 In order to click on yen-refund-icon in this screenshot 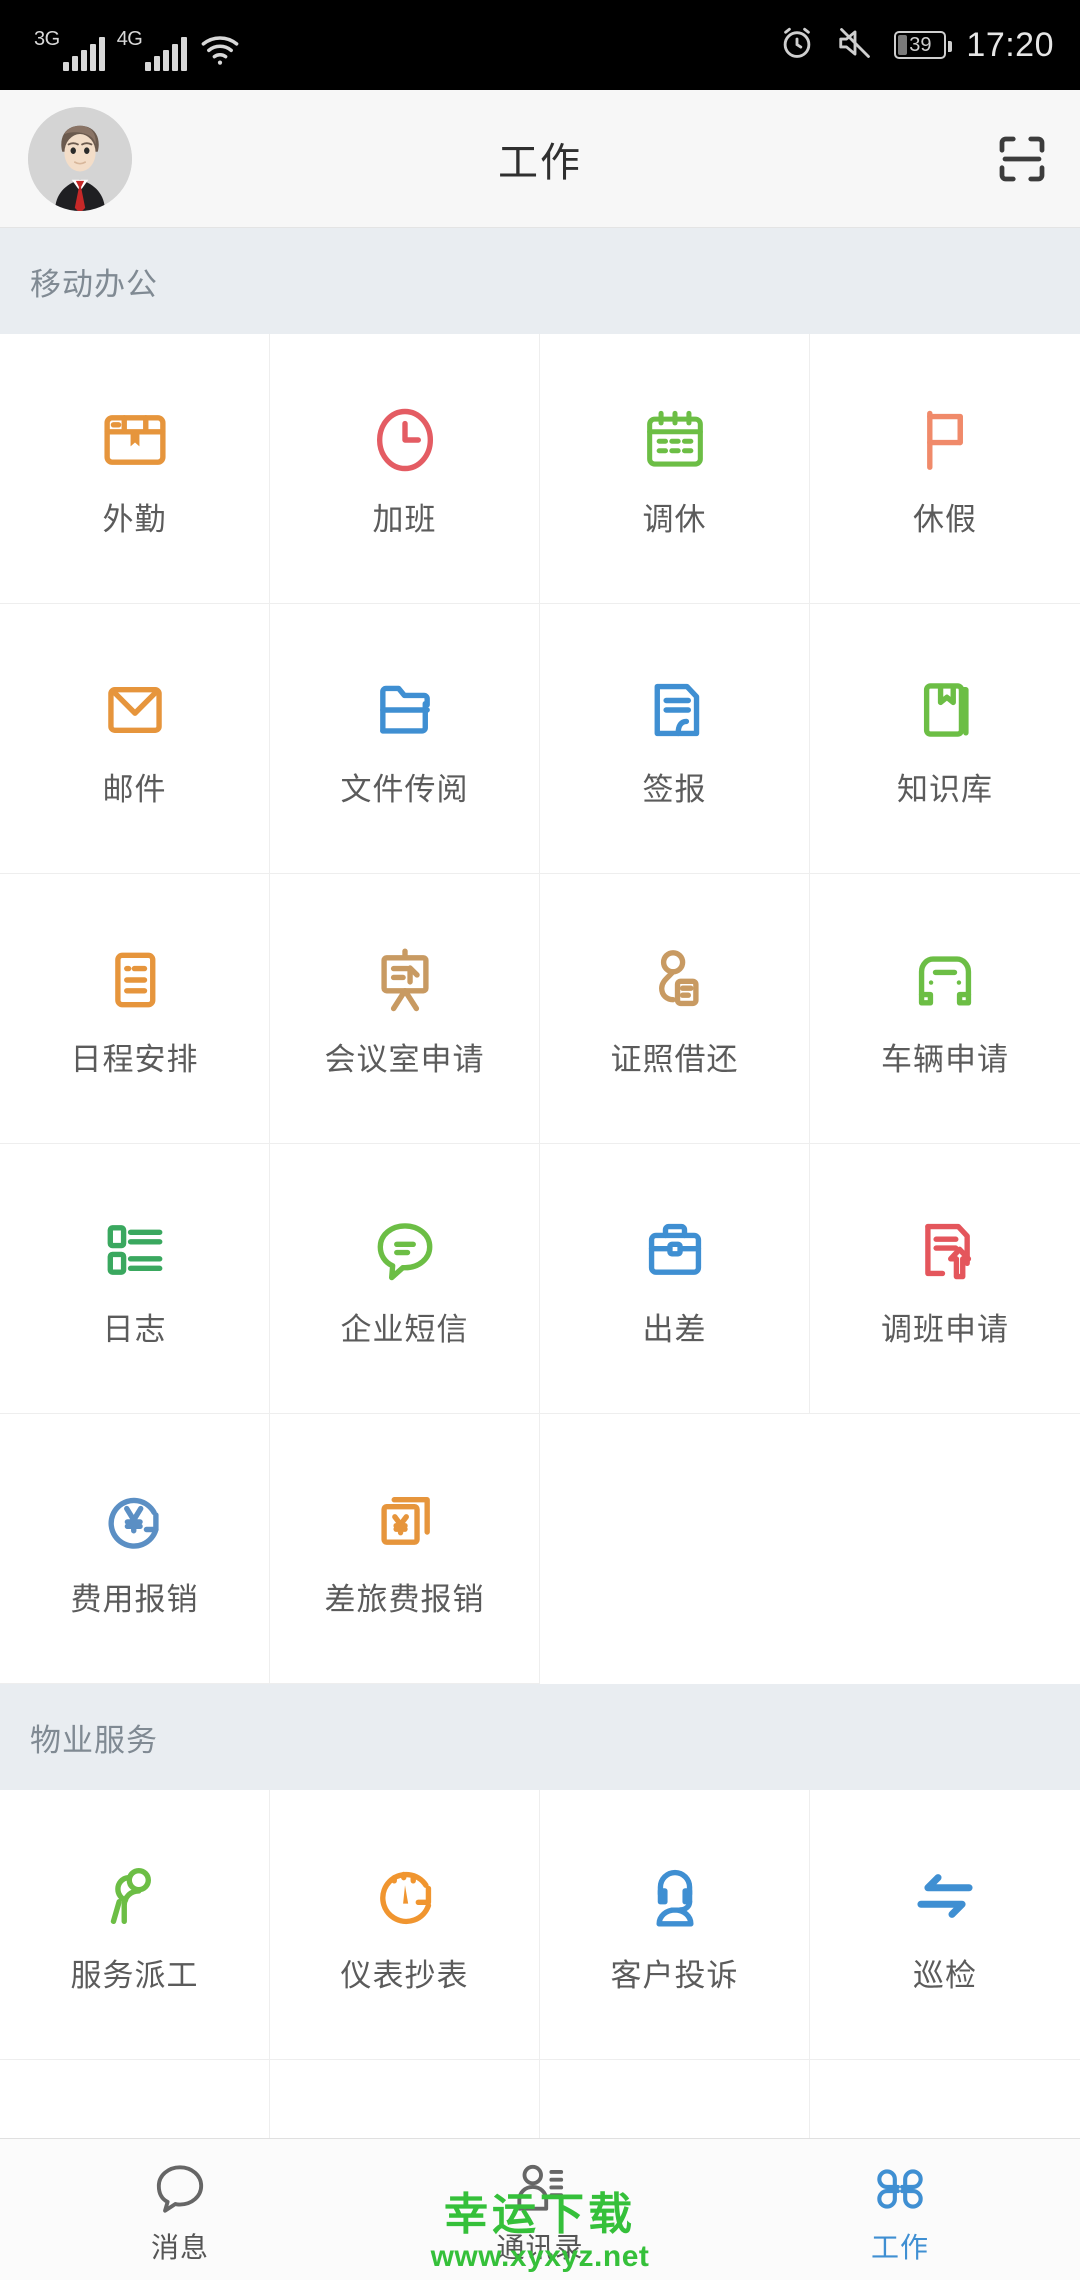, I will do `click(135, 1520)`.